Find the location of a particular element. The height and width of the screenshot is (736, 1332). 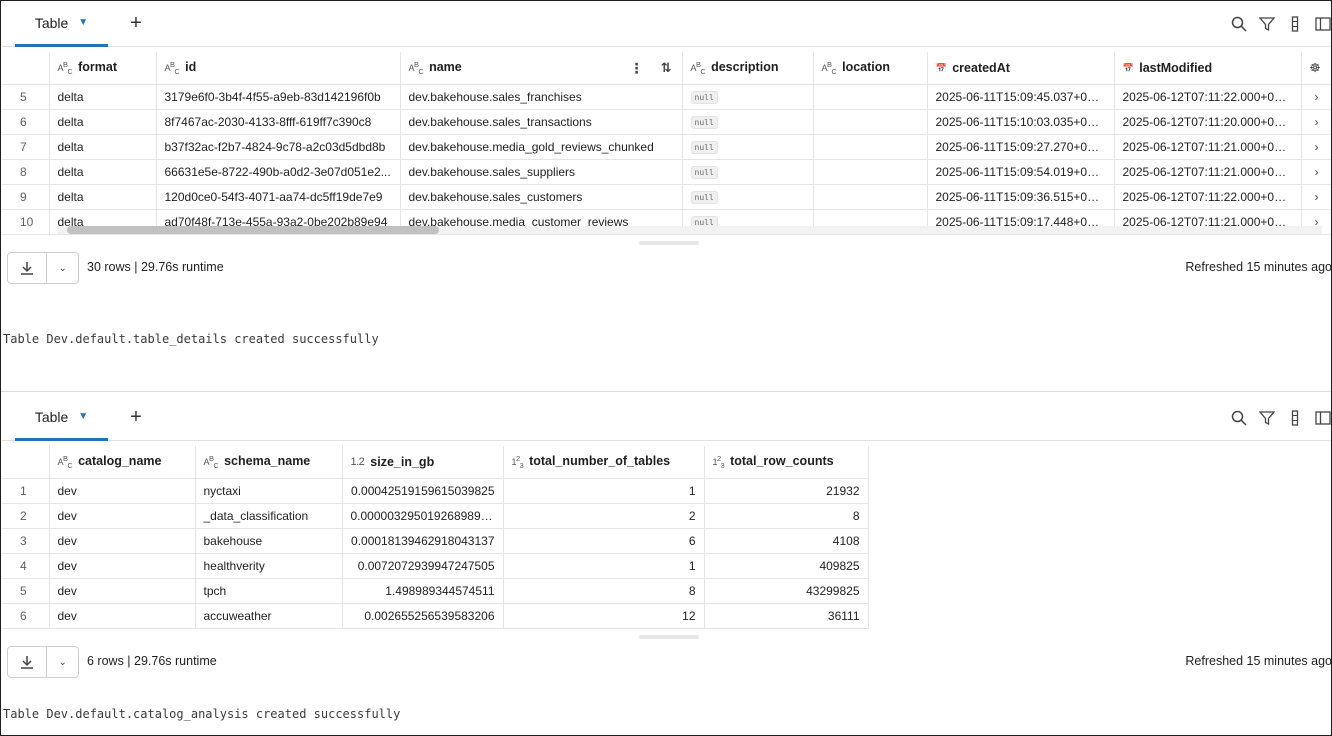

cell-schema_name: healthverity is located at coordinates (269, 566).